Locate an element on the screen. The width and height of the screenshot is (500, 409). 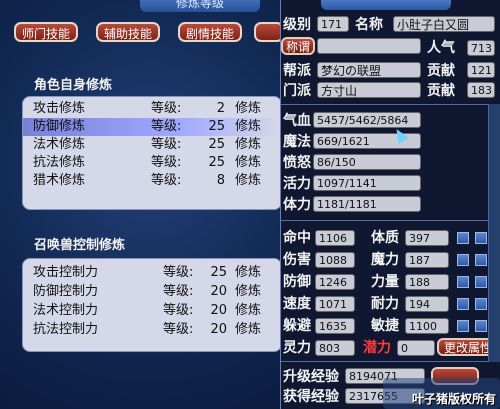
level-label: 级别 is located at coordinates (297, 25).